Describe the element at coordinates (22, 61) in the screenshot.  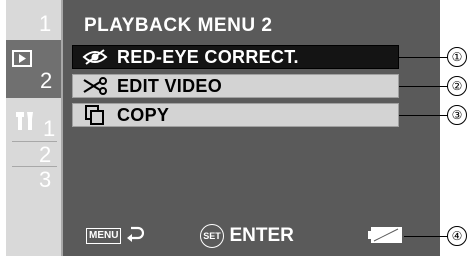
I see `playback-icon` at that location.